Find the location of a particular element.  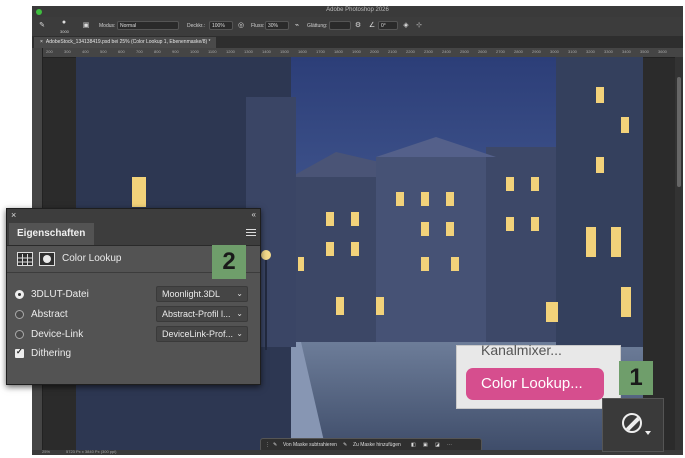

ruler-tick-label: 300 is located at coordinates (67, 51).